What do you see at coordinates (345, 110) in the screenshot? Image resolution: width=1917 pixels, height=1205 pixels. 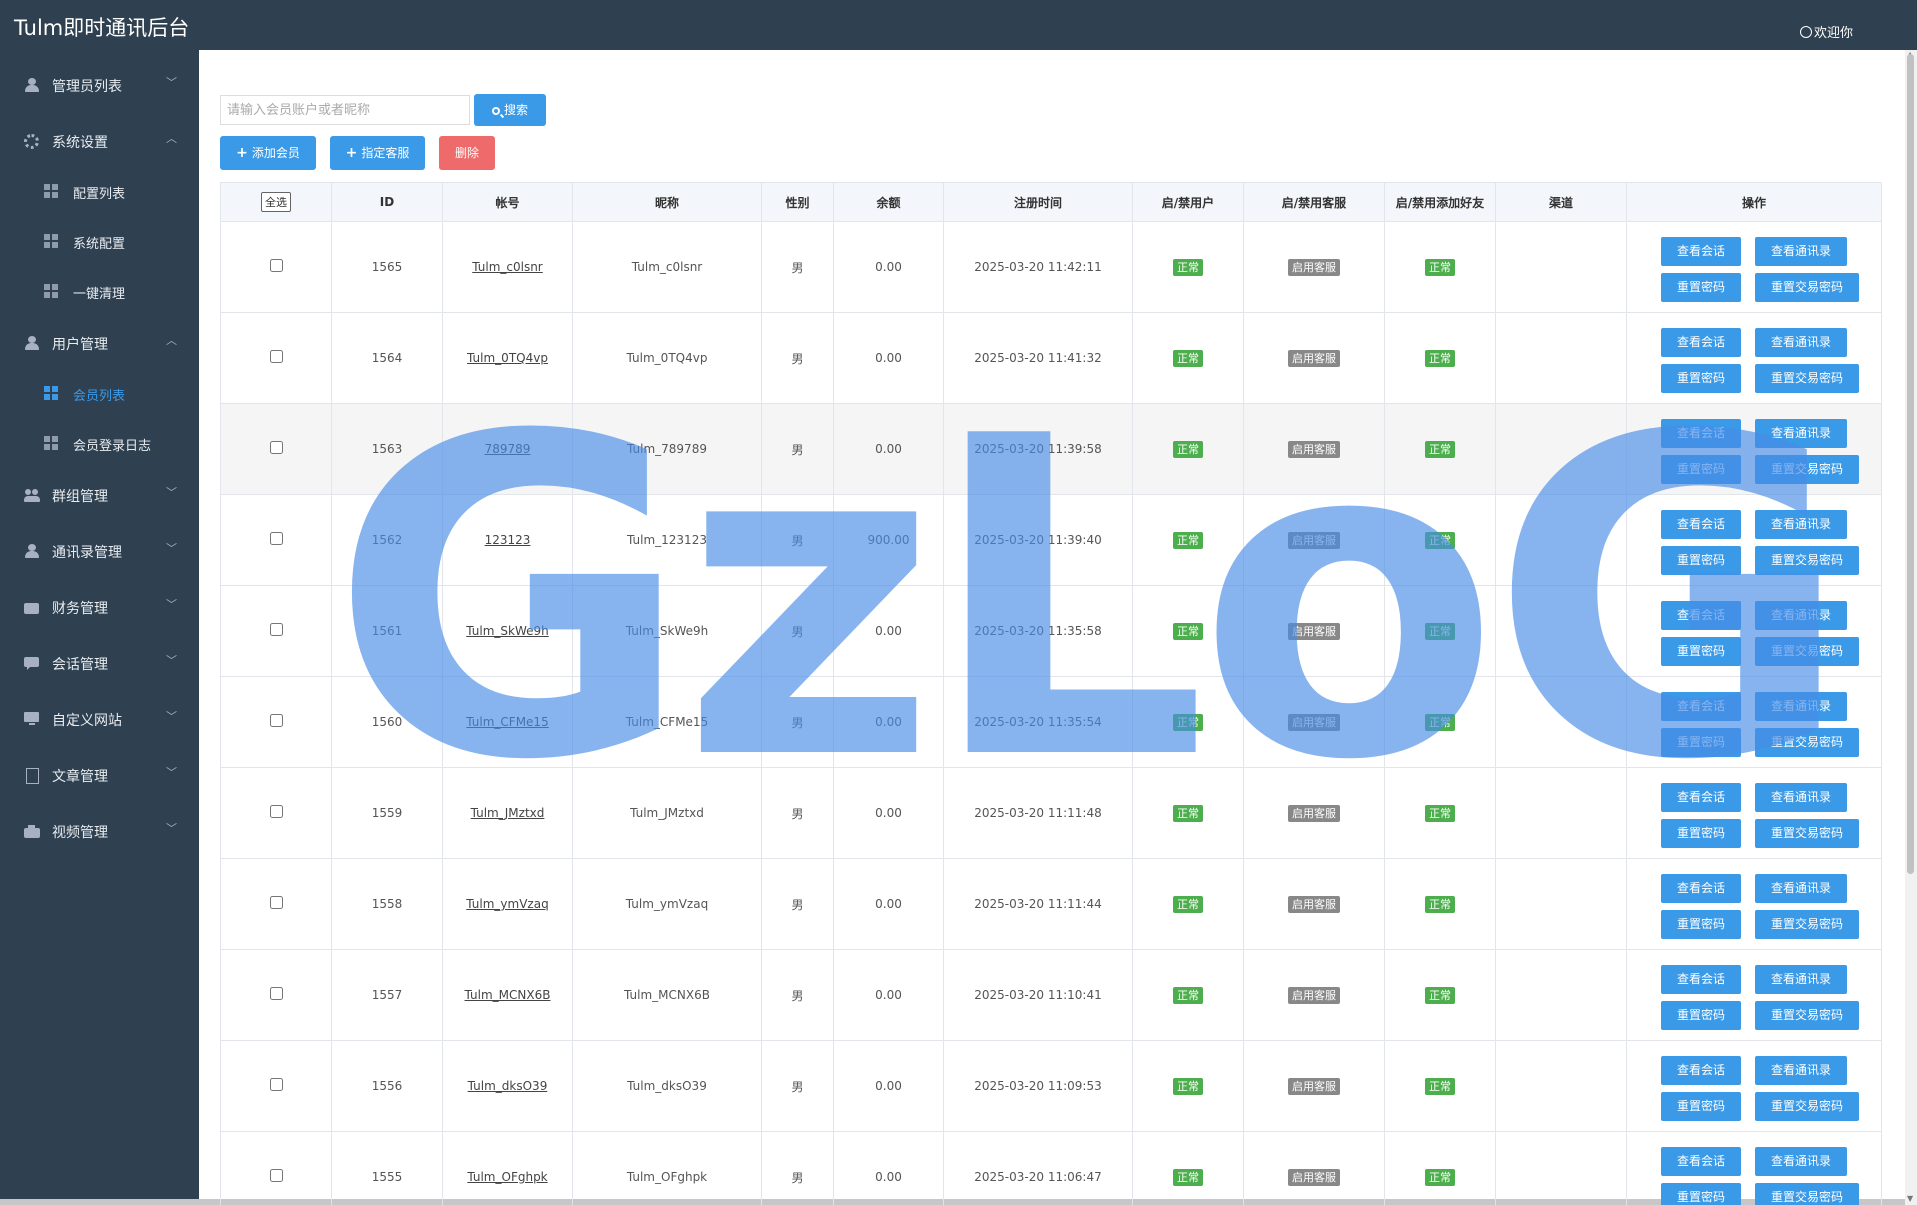 I see `search-input` at bounding box center [345, 110].